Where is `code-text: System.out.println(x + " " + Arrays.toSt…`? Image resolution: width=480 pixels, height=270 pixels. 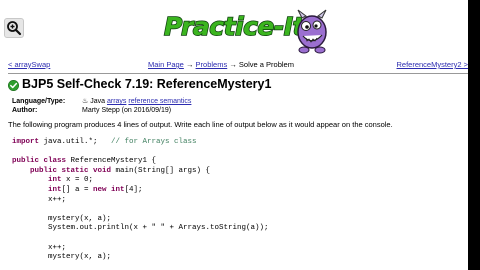
code-text: System.out.println(x + " " + Arrays.toSt… is located at coordinates (140, 228).